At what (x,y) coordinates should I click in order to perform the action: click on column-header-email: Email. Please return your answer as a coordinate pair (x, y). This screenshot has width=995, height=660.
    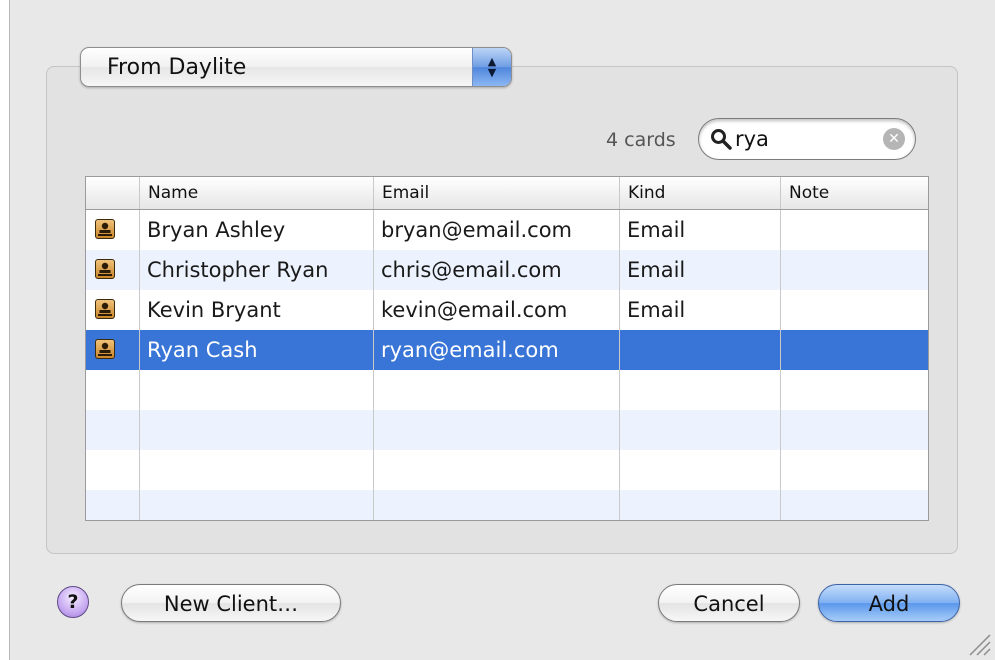
    Looking at the image, I should click on (496, 193).